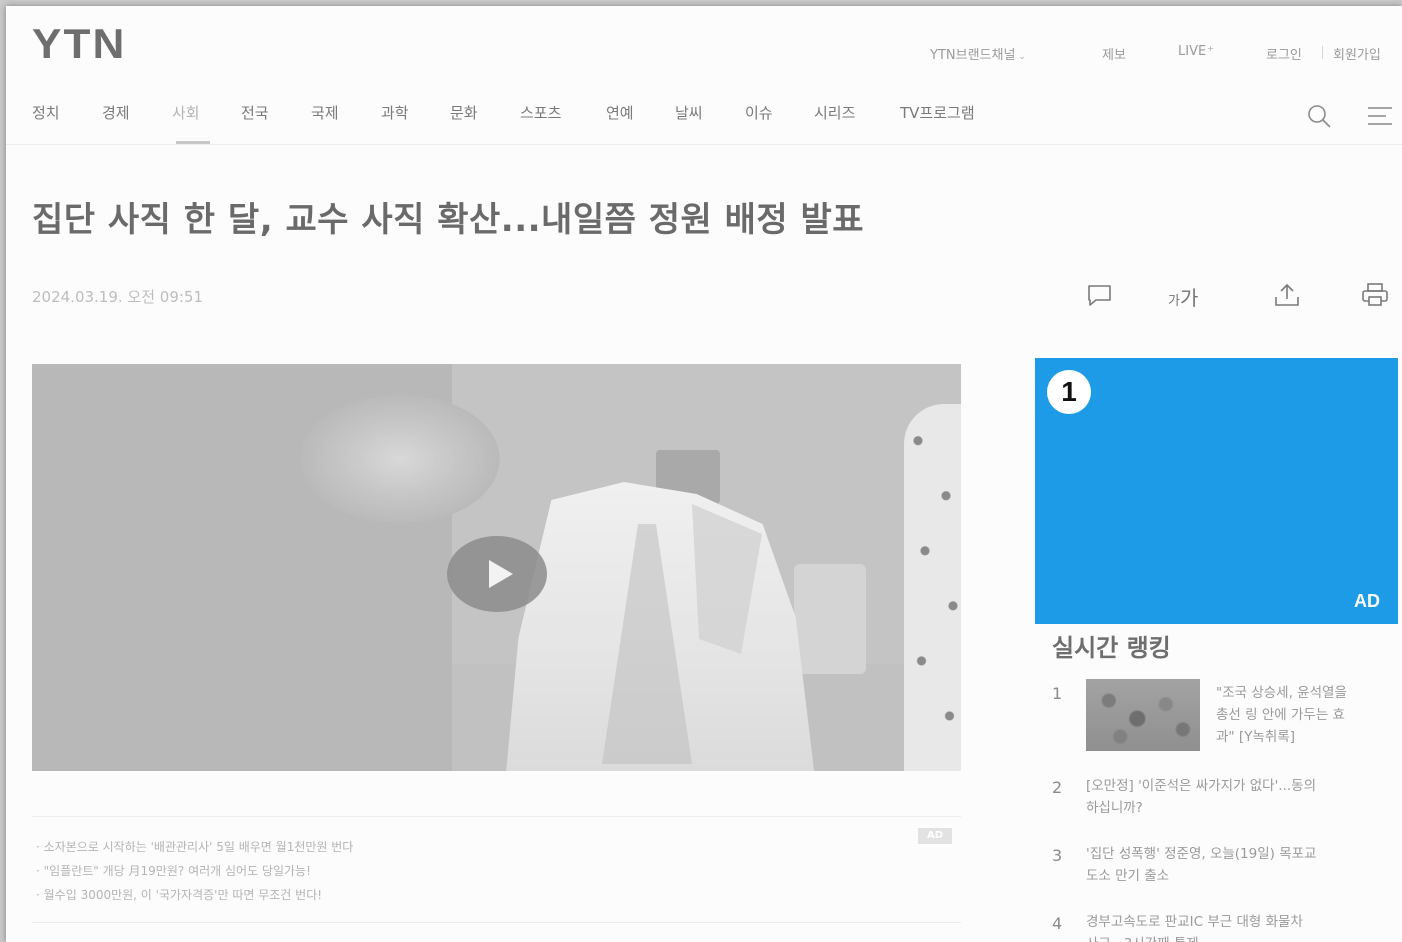  Describe the element at coordinates (116, 112) in the screenshot. I see `nav-item-economy: 경제` at that location.